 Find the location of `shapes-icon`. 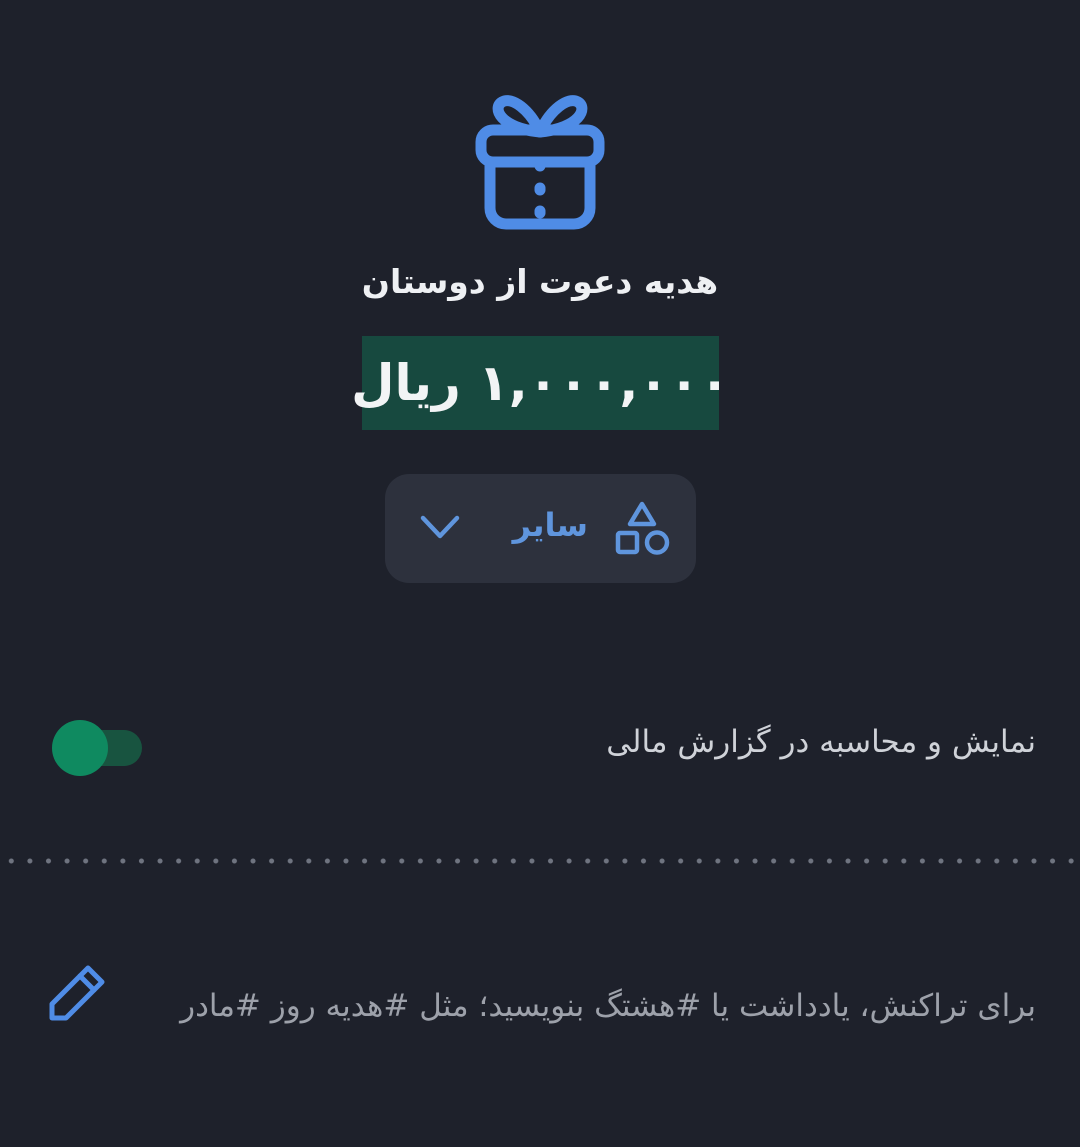

shapes-icon is located at coordinates (642, 528).